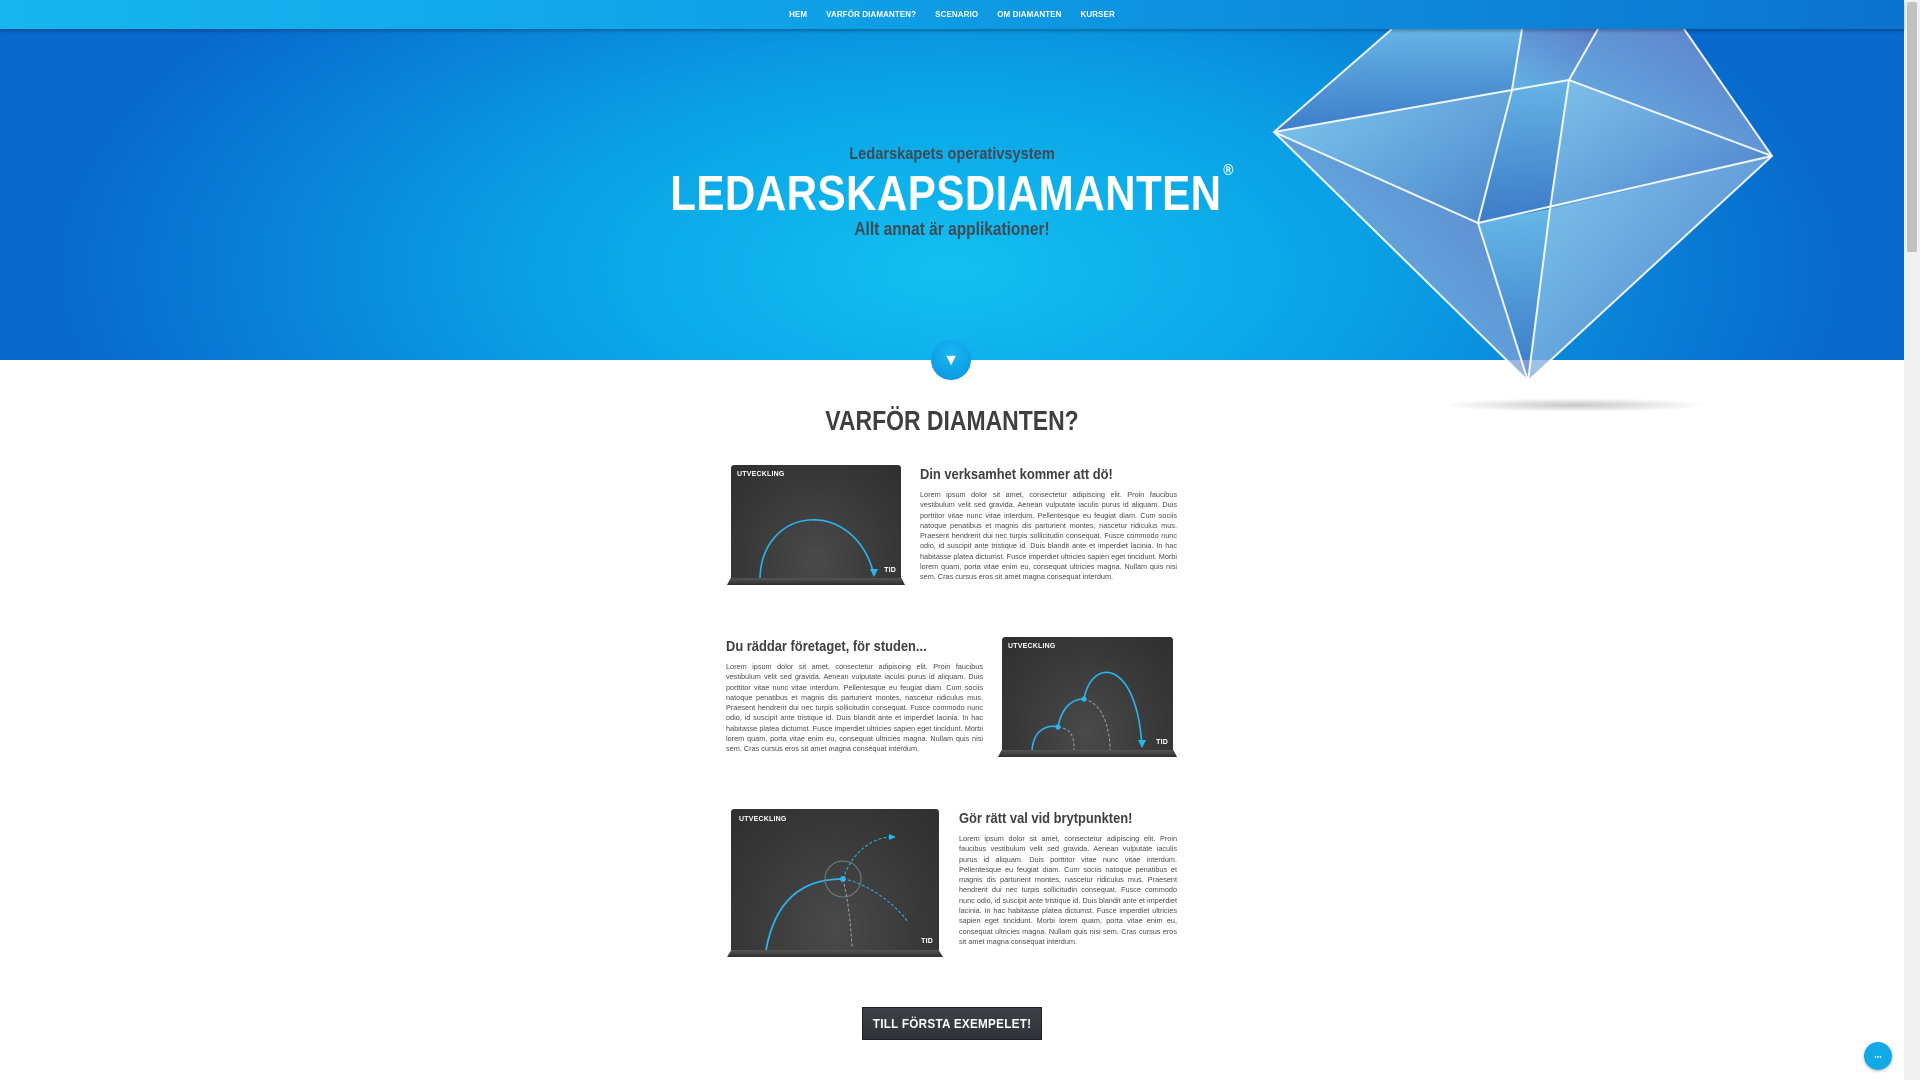 This screenshot has width=1920, height=1080. What do you see at coordinates (956, 14) in the screenshot?
I see `nav-item-scenario: SCENARIO` at bounding box center [956, 14].